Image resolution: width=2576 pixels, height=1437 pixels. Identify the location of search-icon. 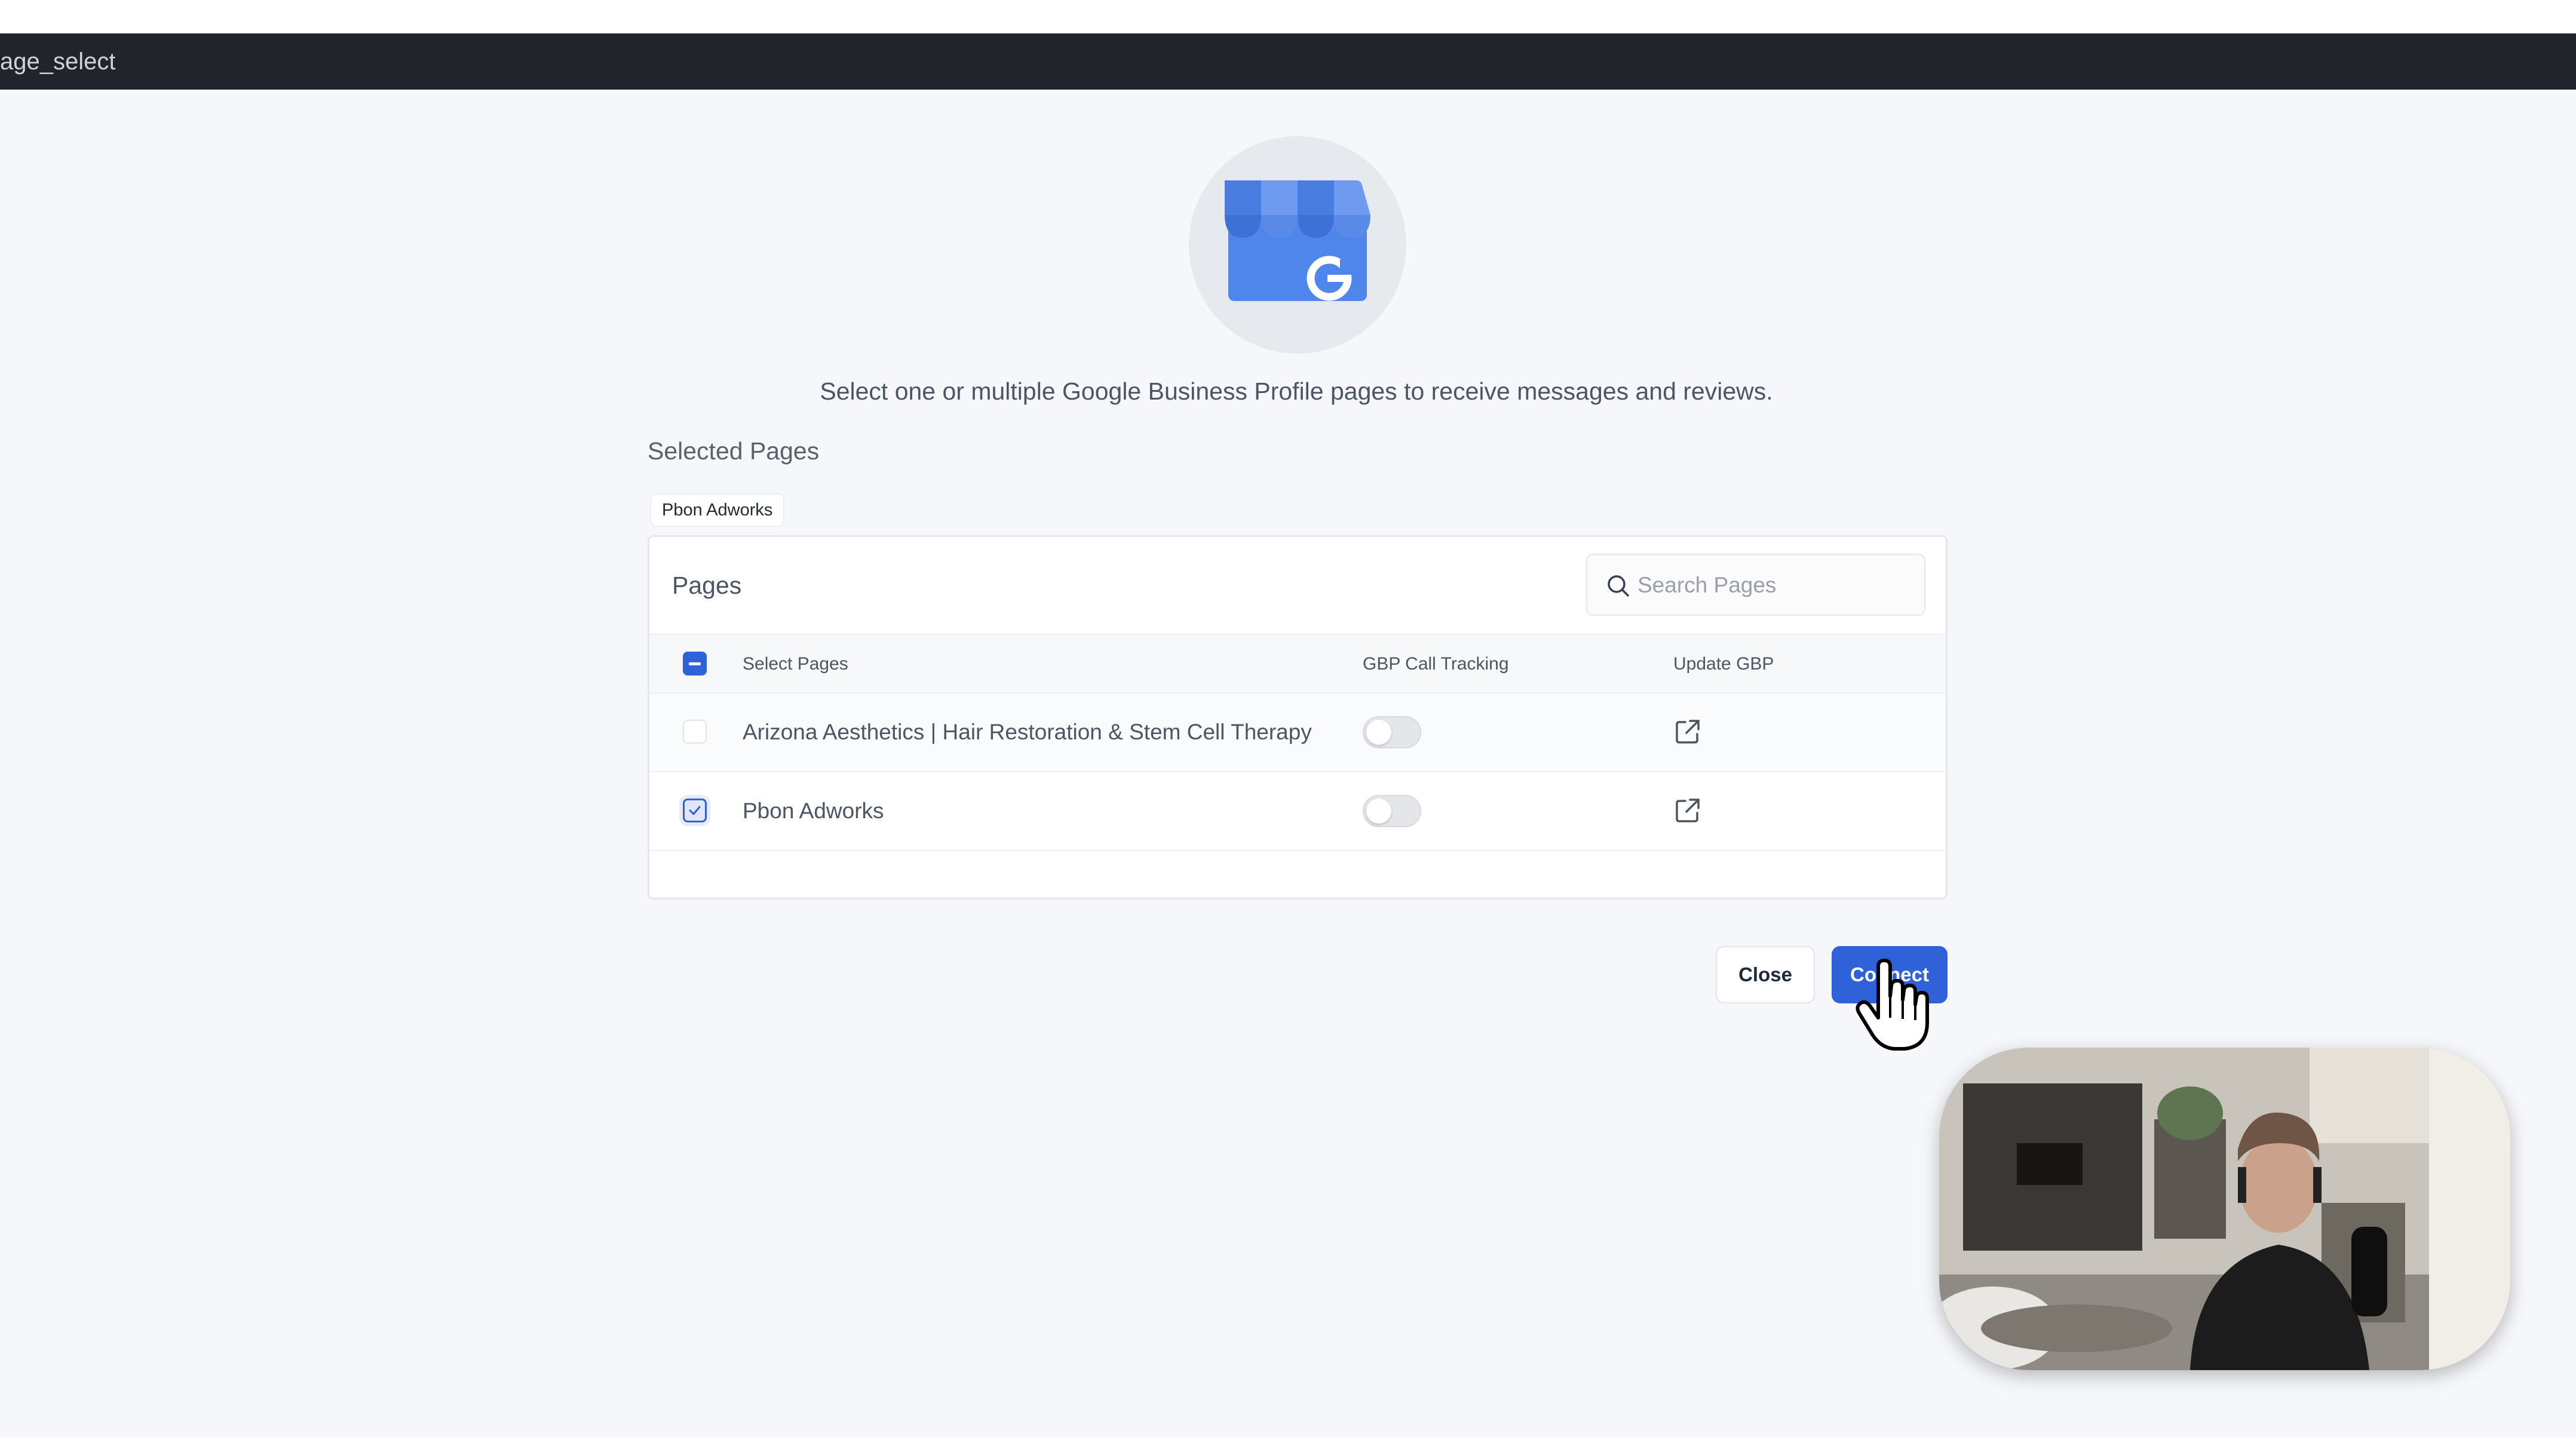
(1618, 586).